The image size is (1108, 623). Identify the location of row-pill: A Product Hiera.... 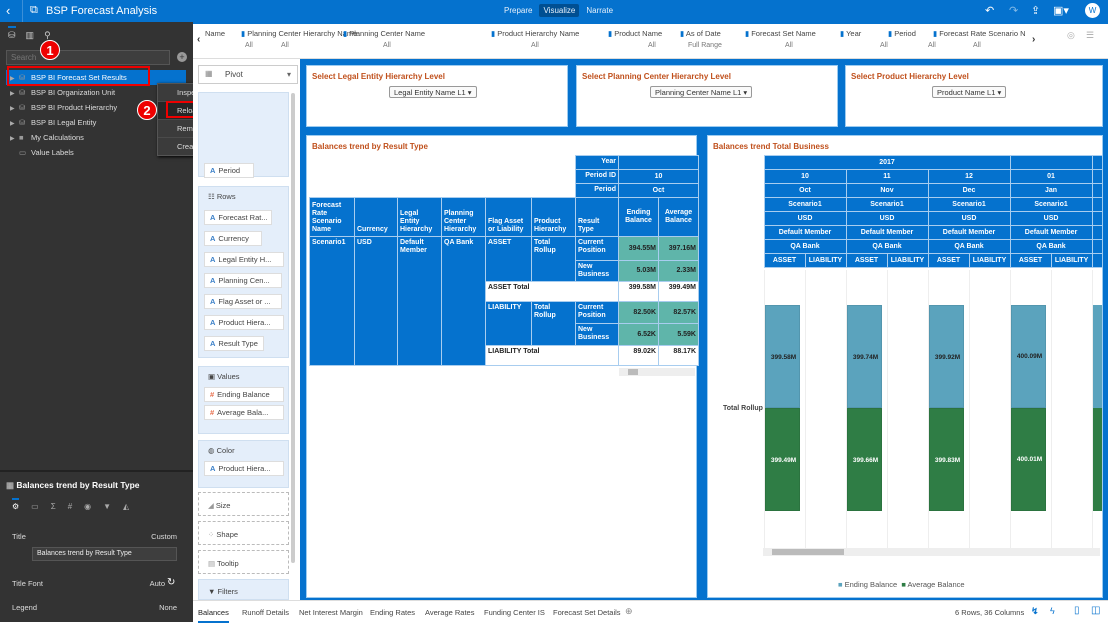
(244, 322).